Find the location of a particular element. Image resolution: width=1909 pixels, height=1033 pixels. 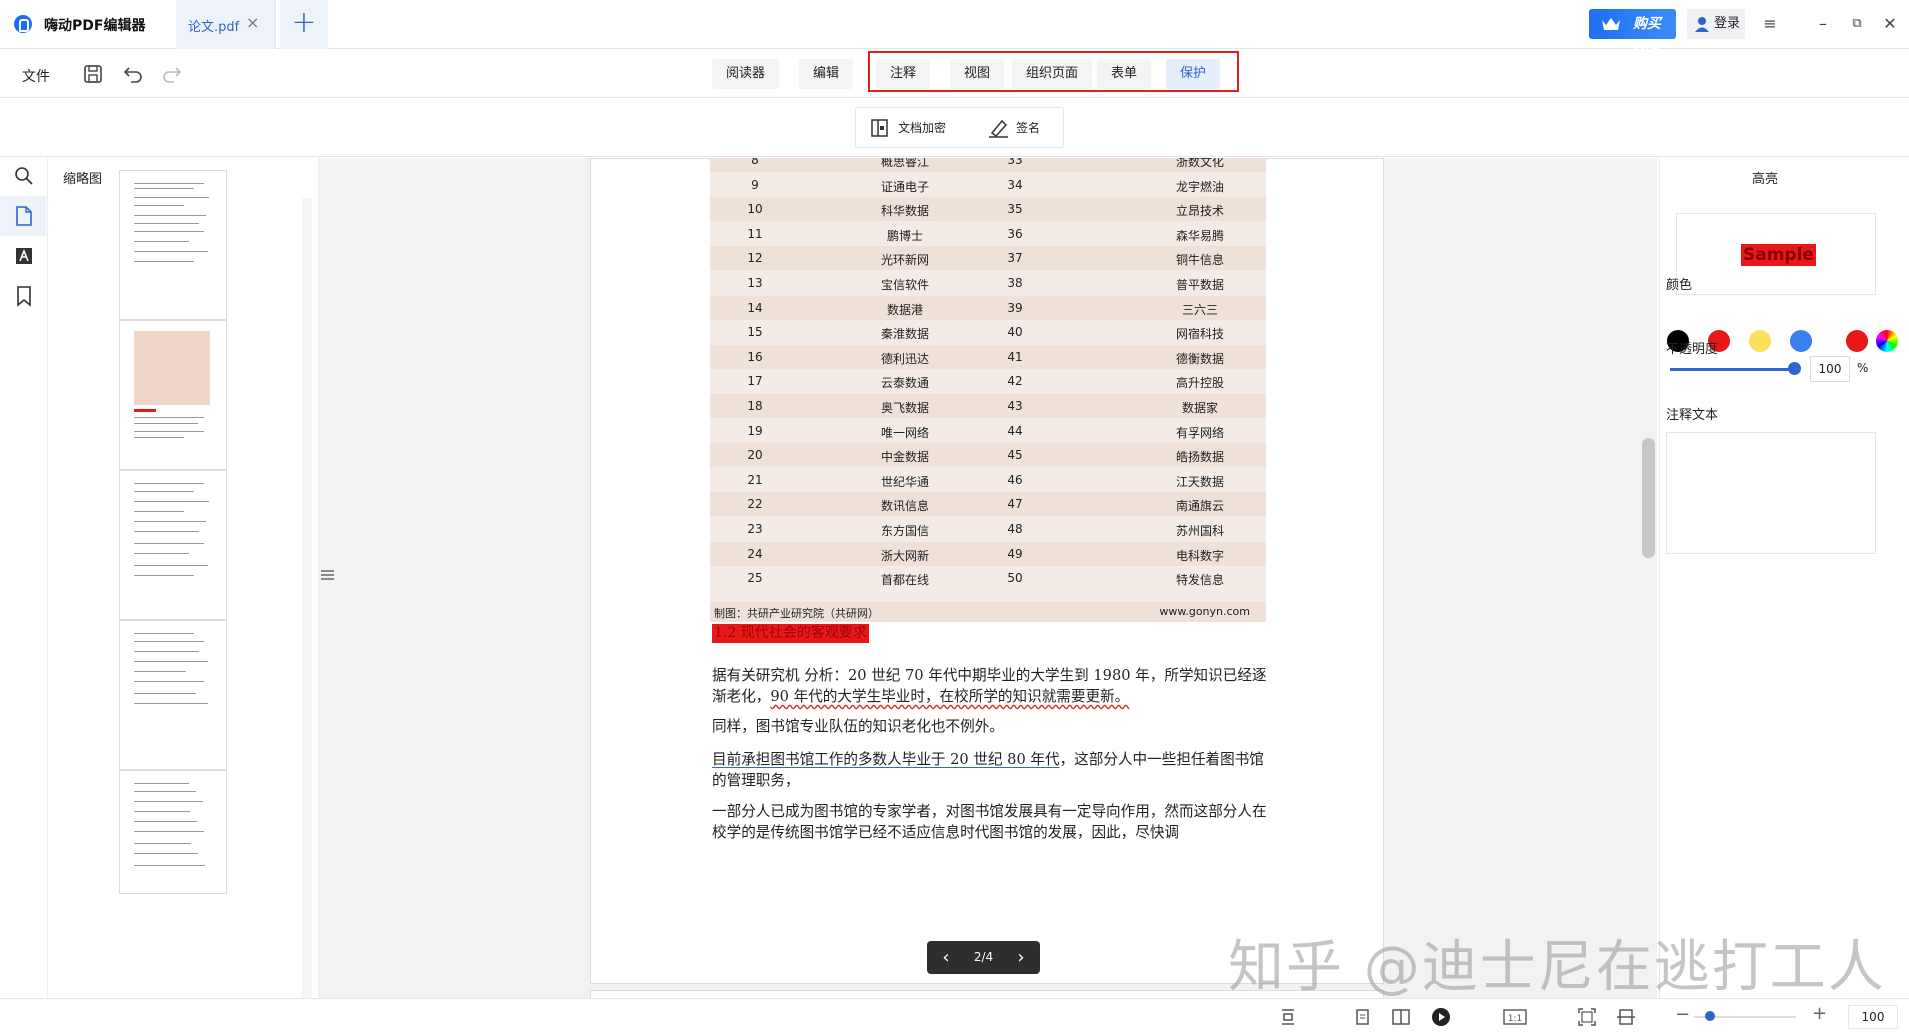

buy-vip-button: 购买VIP is located at coordinates (1632, 35).